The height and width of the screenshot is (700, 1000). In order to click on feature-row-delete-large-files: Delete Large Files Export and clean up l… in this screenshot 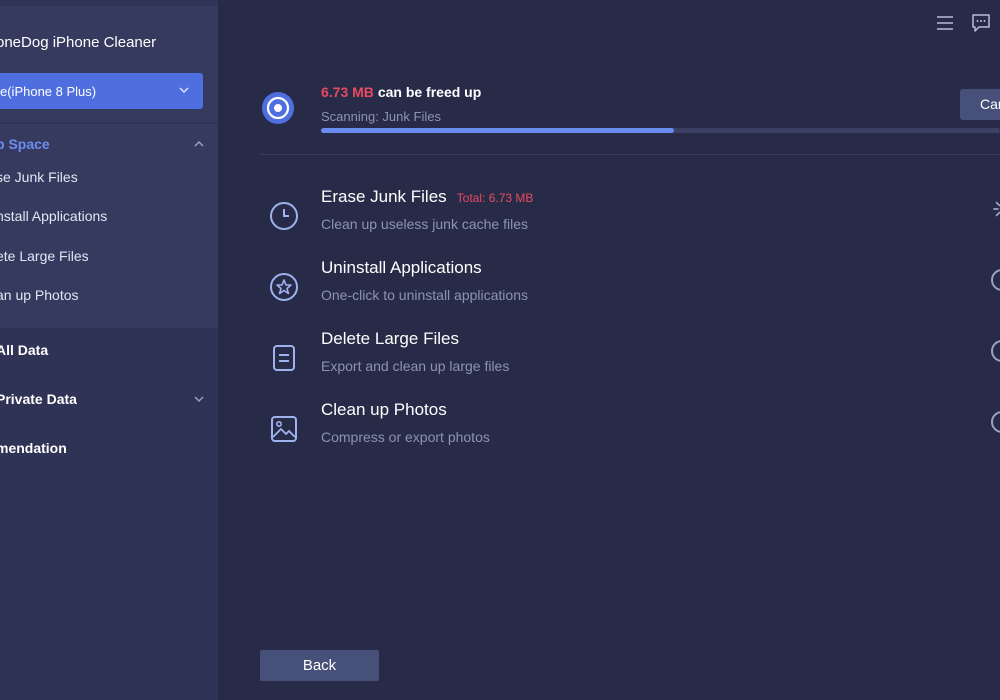, I will do `click(630, 358)`.